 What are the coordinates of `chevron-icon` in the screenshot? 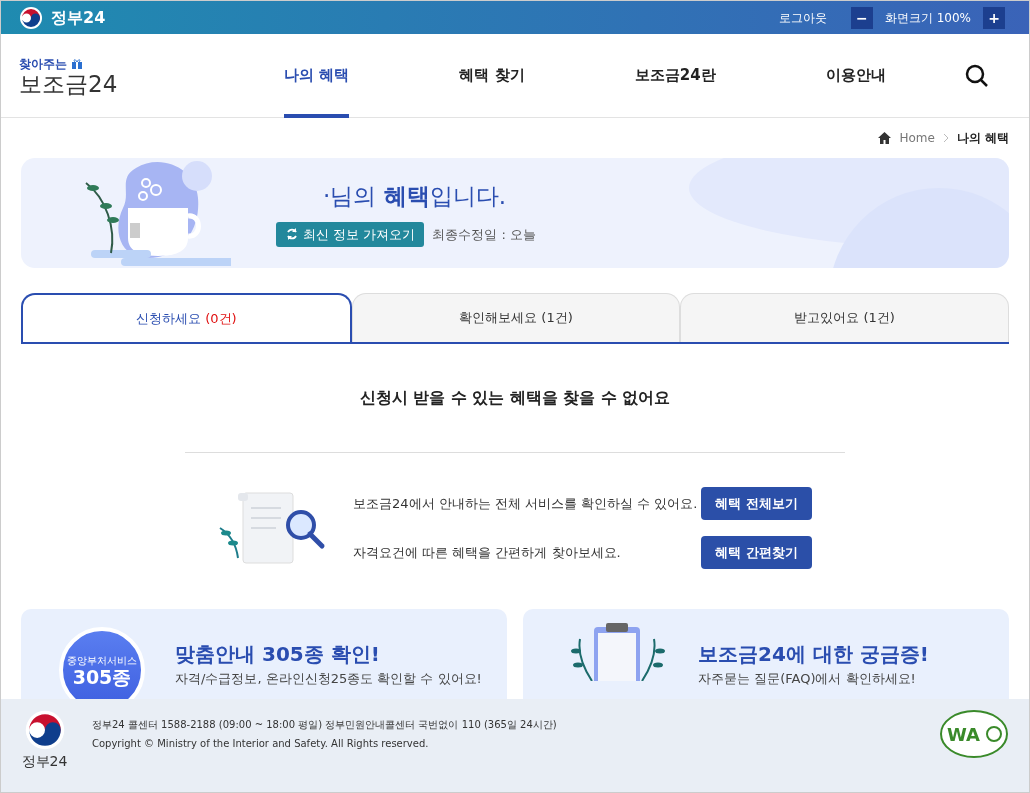 It's located at (945, 138).